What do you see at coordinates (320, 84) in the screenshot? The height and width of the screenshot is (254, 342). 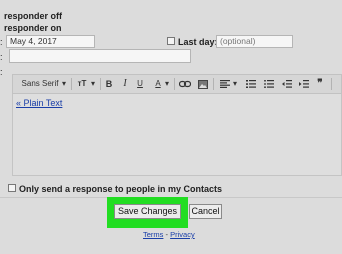 I see `quote-button: ❞` at bounding box center [320, 84].